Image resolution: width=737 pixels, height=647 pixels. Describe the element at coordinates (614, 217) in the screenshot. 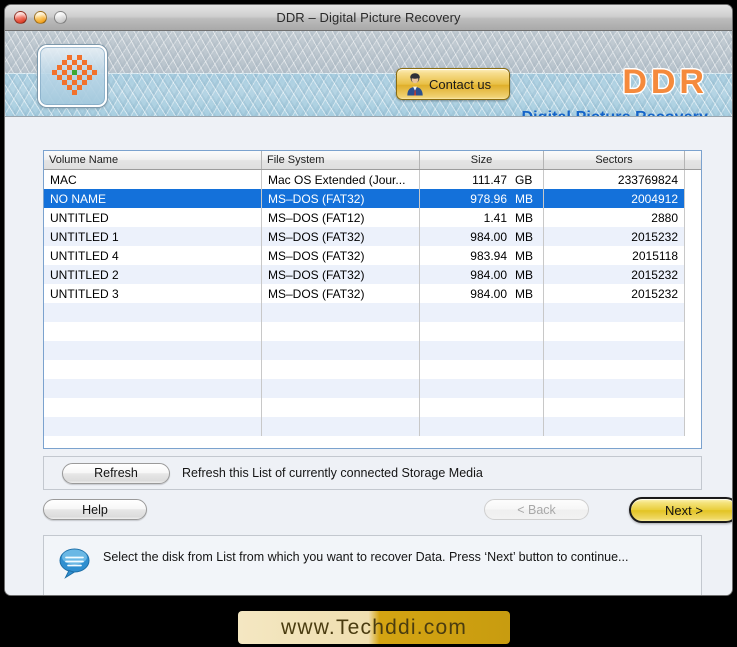

I see `cell-sectors: 2880` at that location.